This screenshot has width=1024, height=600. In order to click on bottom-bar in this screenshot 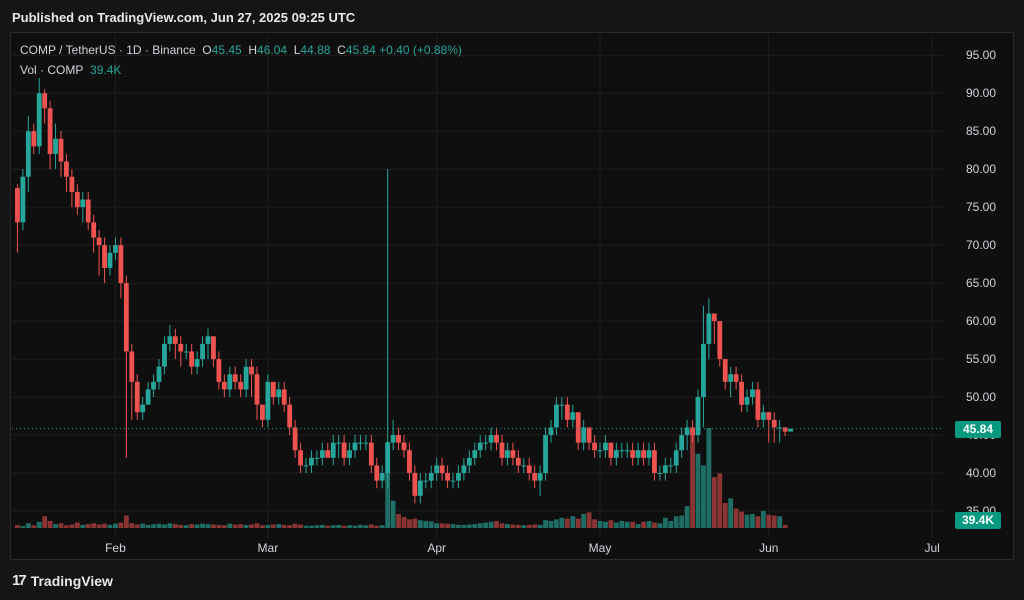, I will do `click(512, 581)`.